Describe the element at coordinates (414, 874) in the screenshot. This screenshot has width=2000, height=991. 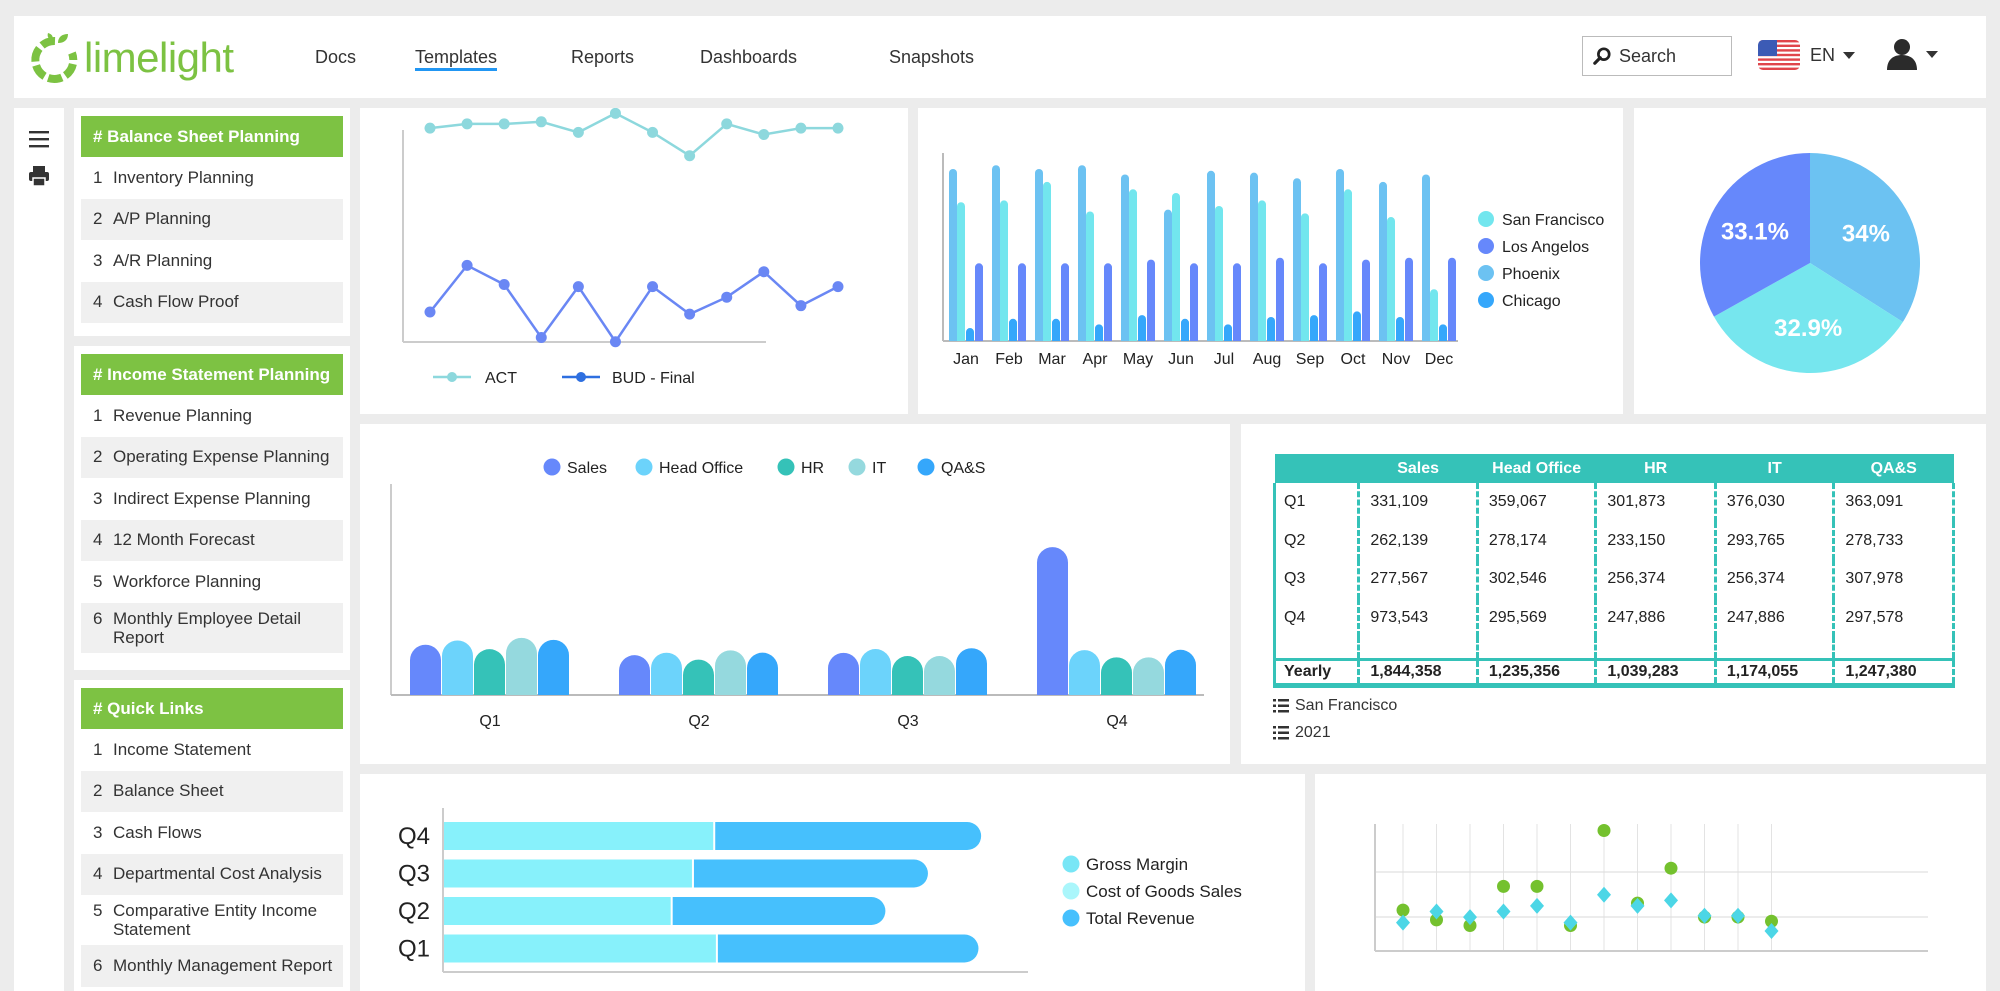
I see `y-tick-label: Q3` at that location.